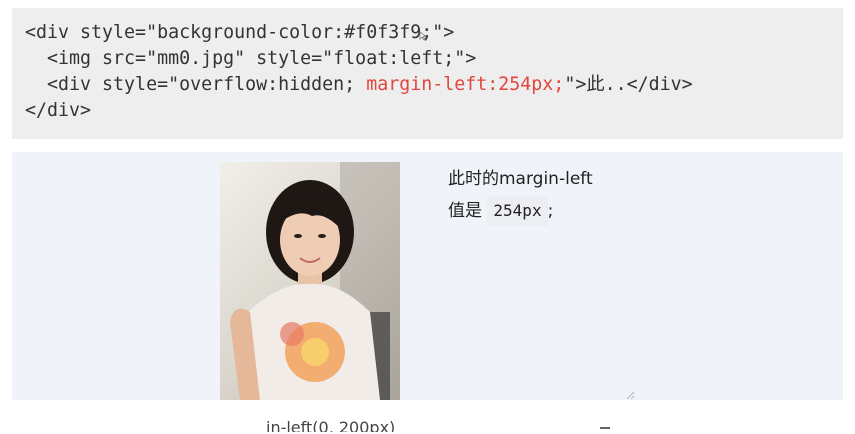  I want to click on bottom-partial-text: in-left(0, 200px), so click(331, 426).